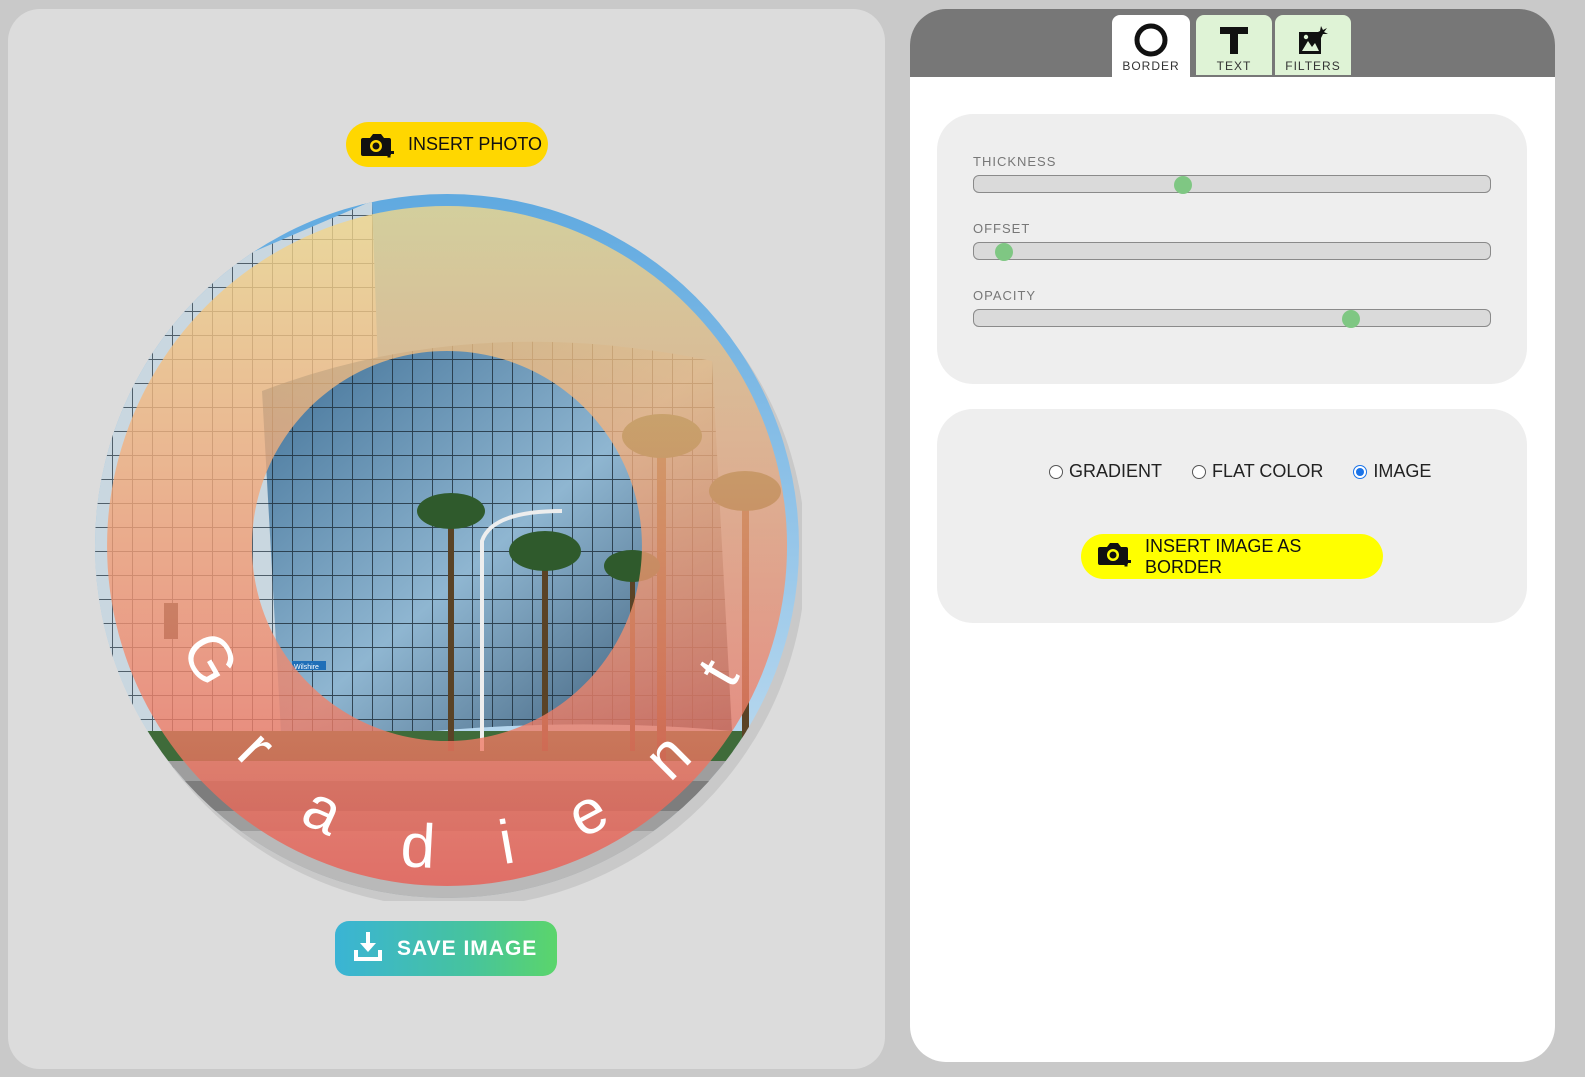  I want to click on radio-image: IMAGE, so click(1392, 471).